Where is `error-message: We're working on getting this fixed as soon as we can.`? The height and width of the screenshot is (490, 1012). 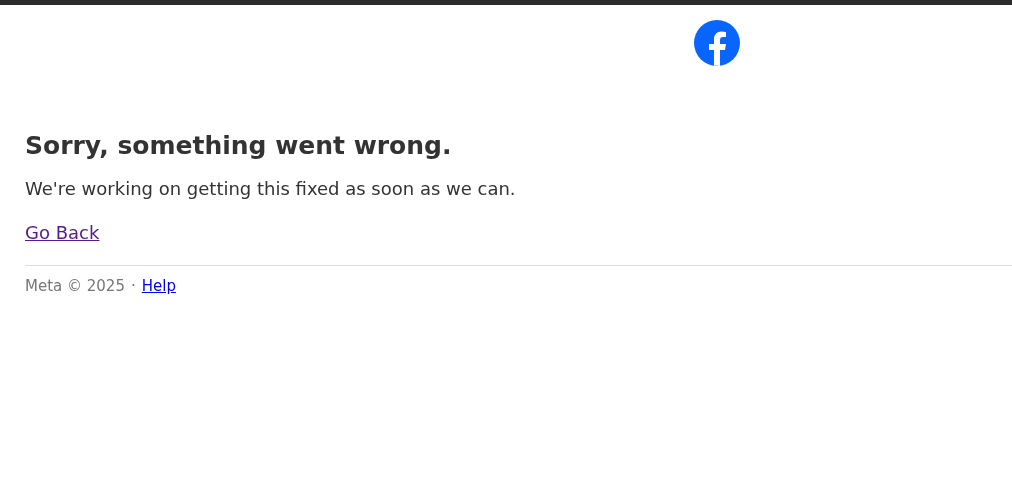
error-message: We're working on getting this fixed as soon as we can. is located at coordinates (271, 189).